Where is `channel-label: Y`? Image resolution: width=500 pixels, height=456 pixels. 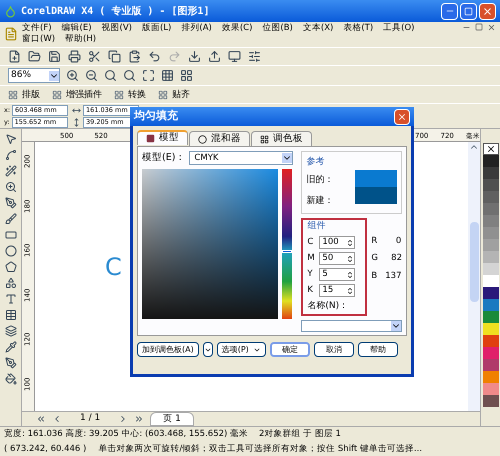
channel-label: Y is located at coordinates (310, 274).